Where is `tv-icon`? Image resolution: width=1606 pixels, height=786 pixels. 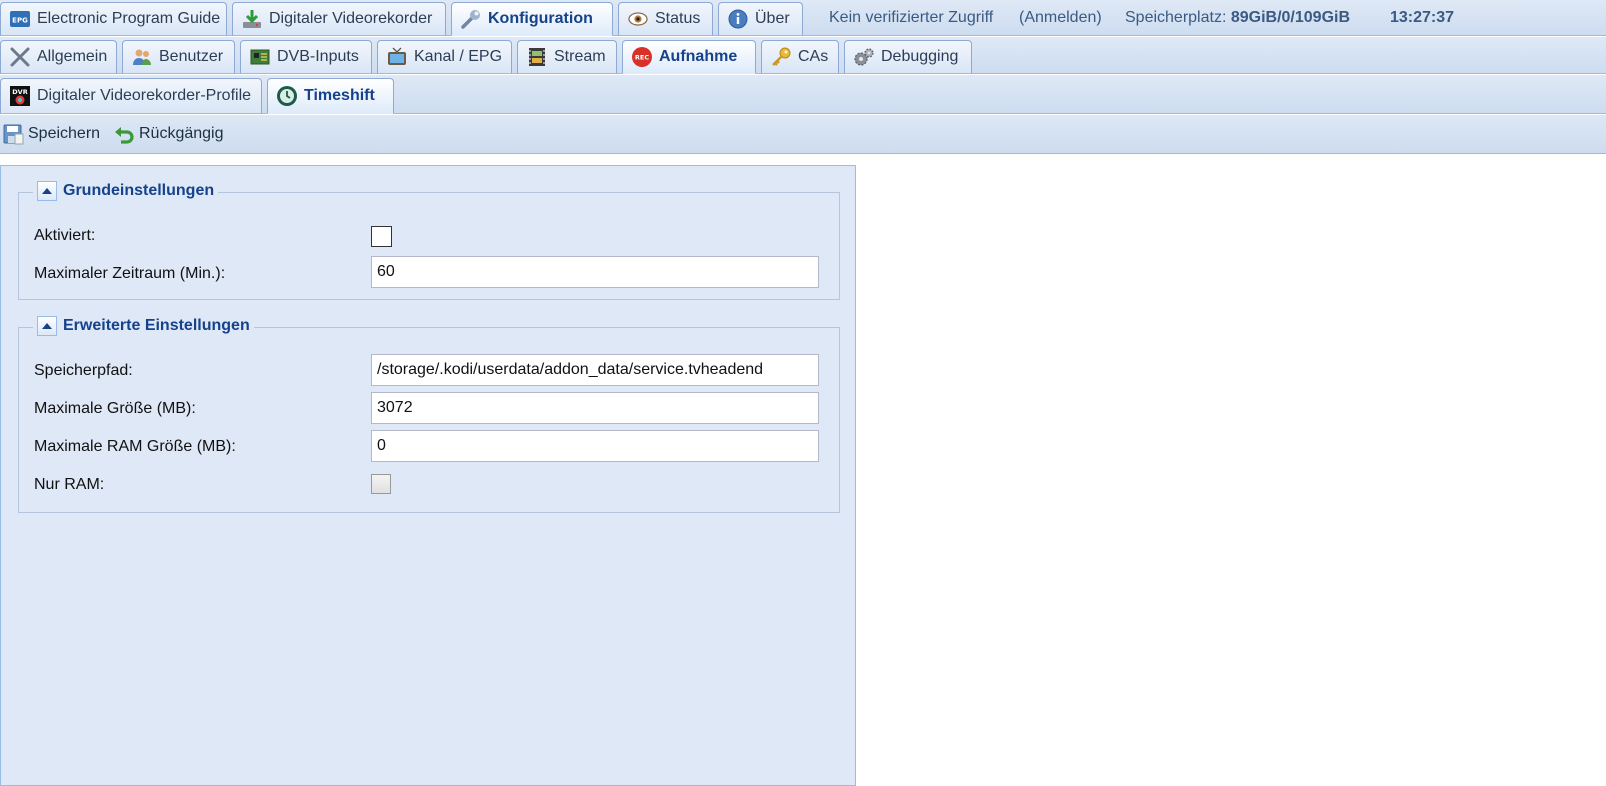
tv-icon is located at coordinates (397, 57).